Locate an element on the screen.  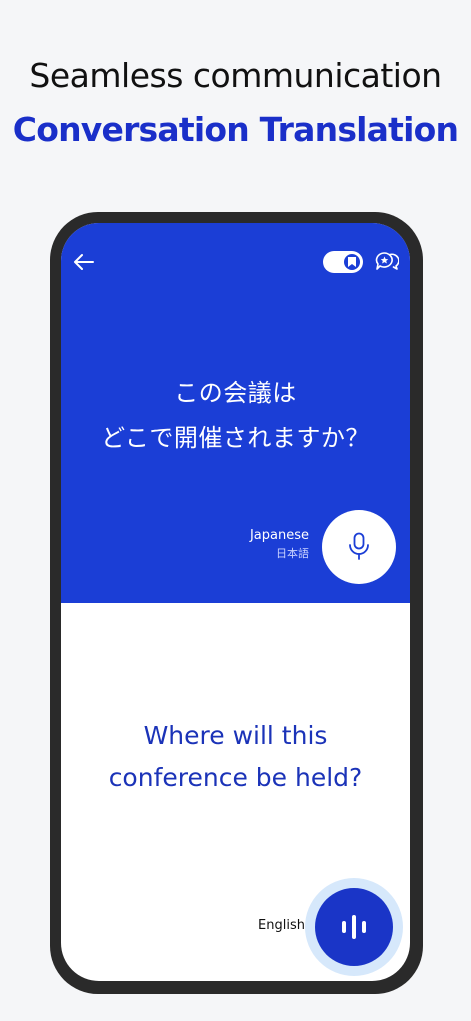
translated-text: Where will this conference be held? is located at coordinates (235, 756).